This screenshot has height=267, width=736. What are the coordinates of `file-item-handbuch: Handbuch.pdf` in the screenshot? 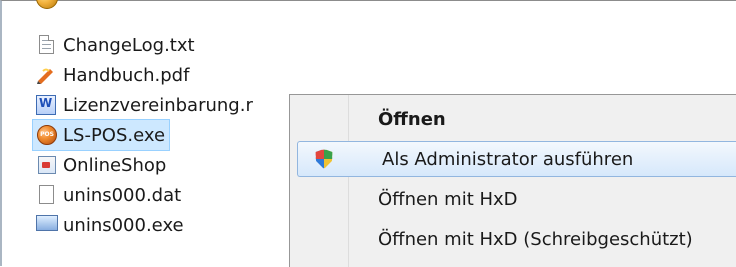 It's located at (112, 75).